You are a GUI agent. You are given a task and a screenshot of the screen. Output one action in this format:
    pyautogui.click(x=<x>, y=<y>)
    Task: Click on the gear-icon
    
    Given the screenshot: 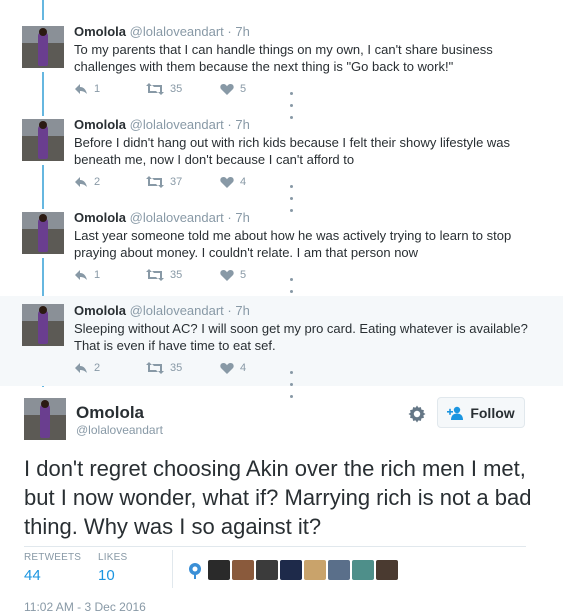 What is the action you would take?
    pyautogui.click(x=417, y=414)
    